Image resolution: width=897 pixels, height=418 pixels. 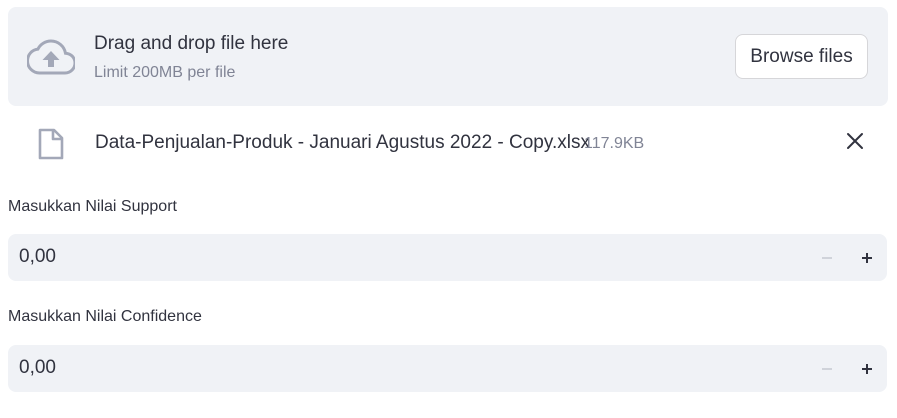 I want to click on confidence-increment-button, so click(x=867, y=368).